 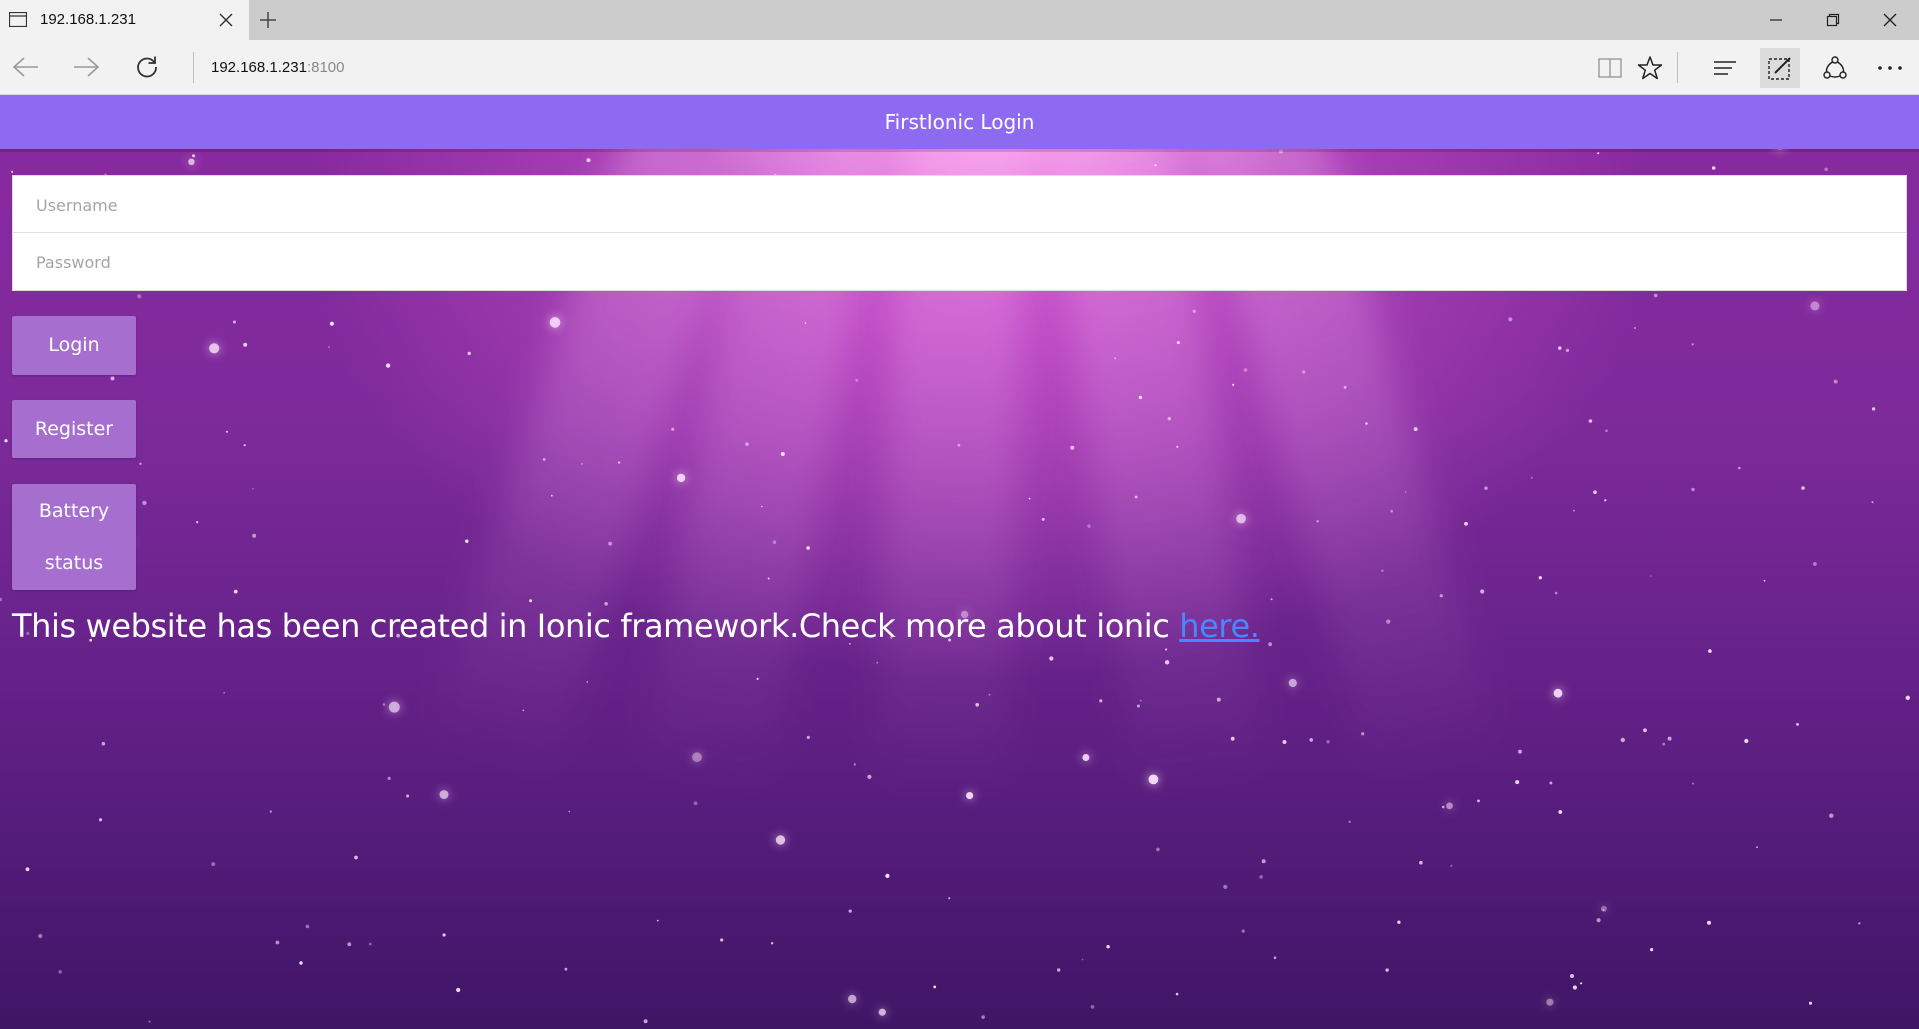 What do you see at coordinates (1776, 20) in the screenshot?
I see `minimize-button` at bounding box center [1776, 20].